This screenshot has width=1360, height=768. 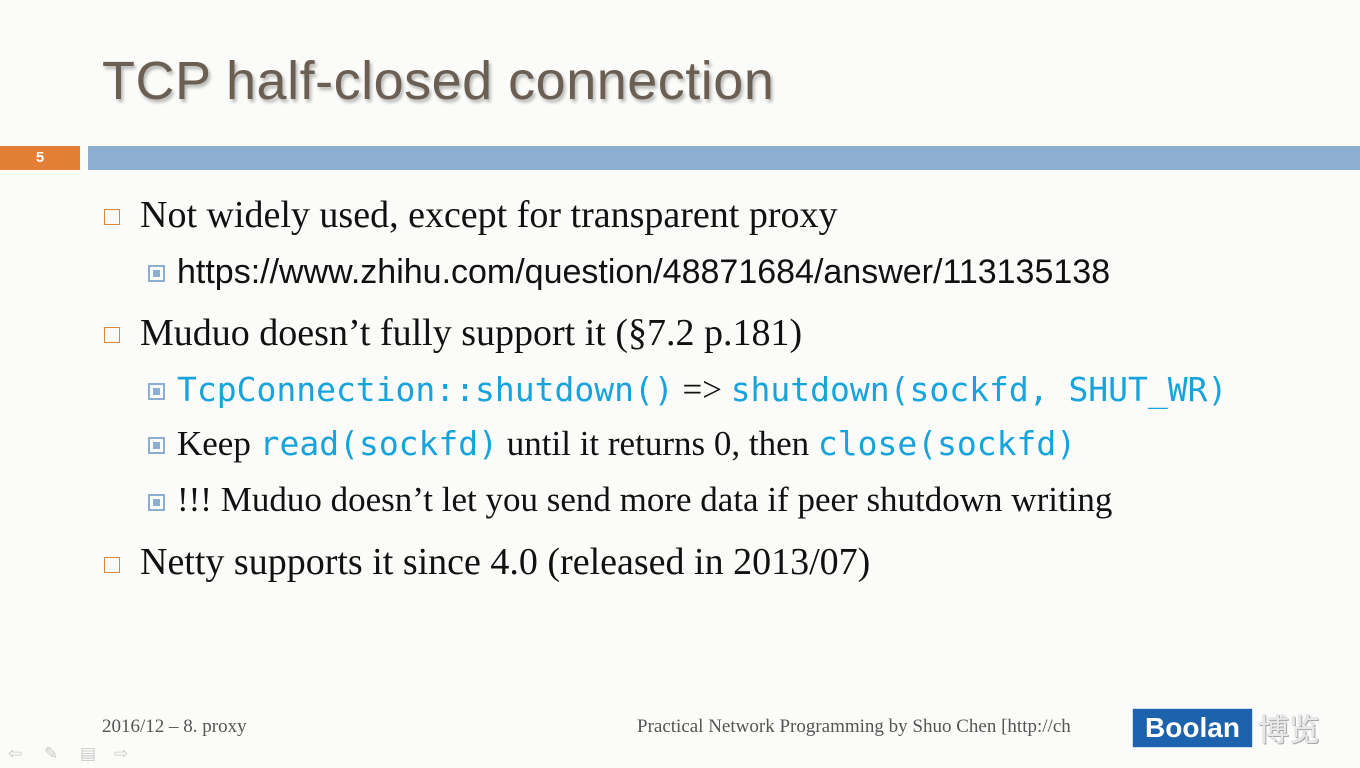 What do you see at coordinates (40, 158) in the screenshot?
I see `slide-number: 5` at bounding box center [40, 158].